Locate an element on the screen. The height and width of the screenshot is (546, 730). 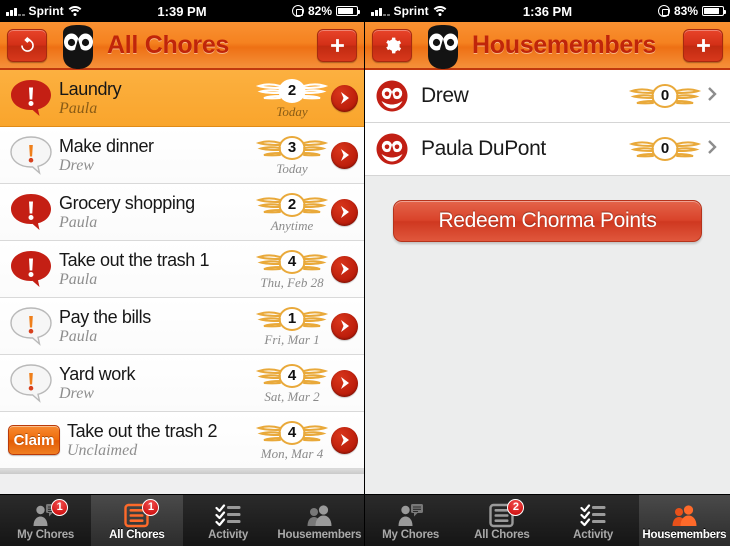
housemember-list: Drew 0 Paula DuPont 0 is located at coordinates (547, 123).